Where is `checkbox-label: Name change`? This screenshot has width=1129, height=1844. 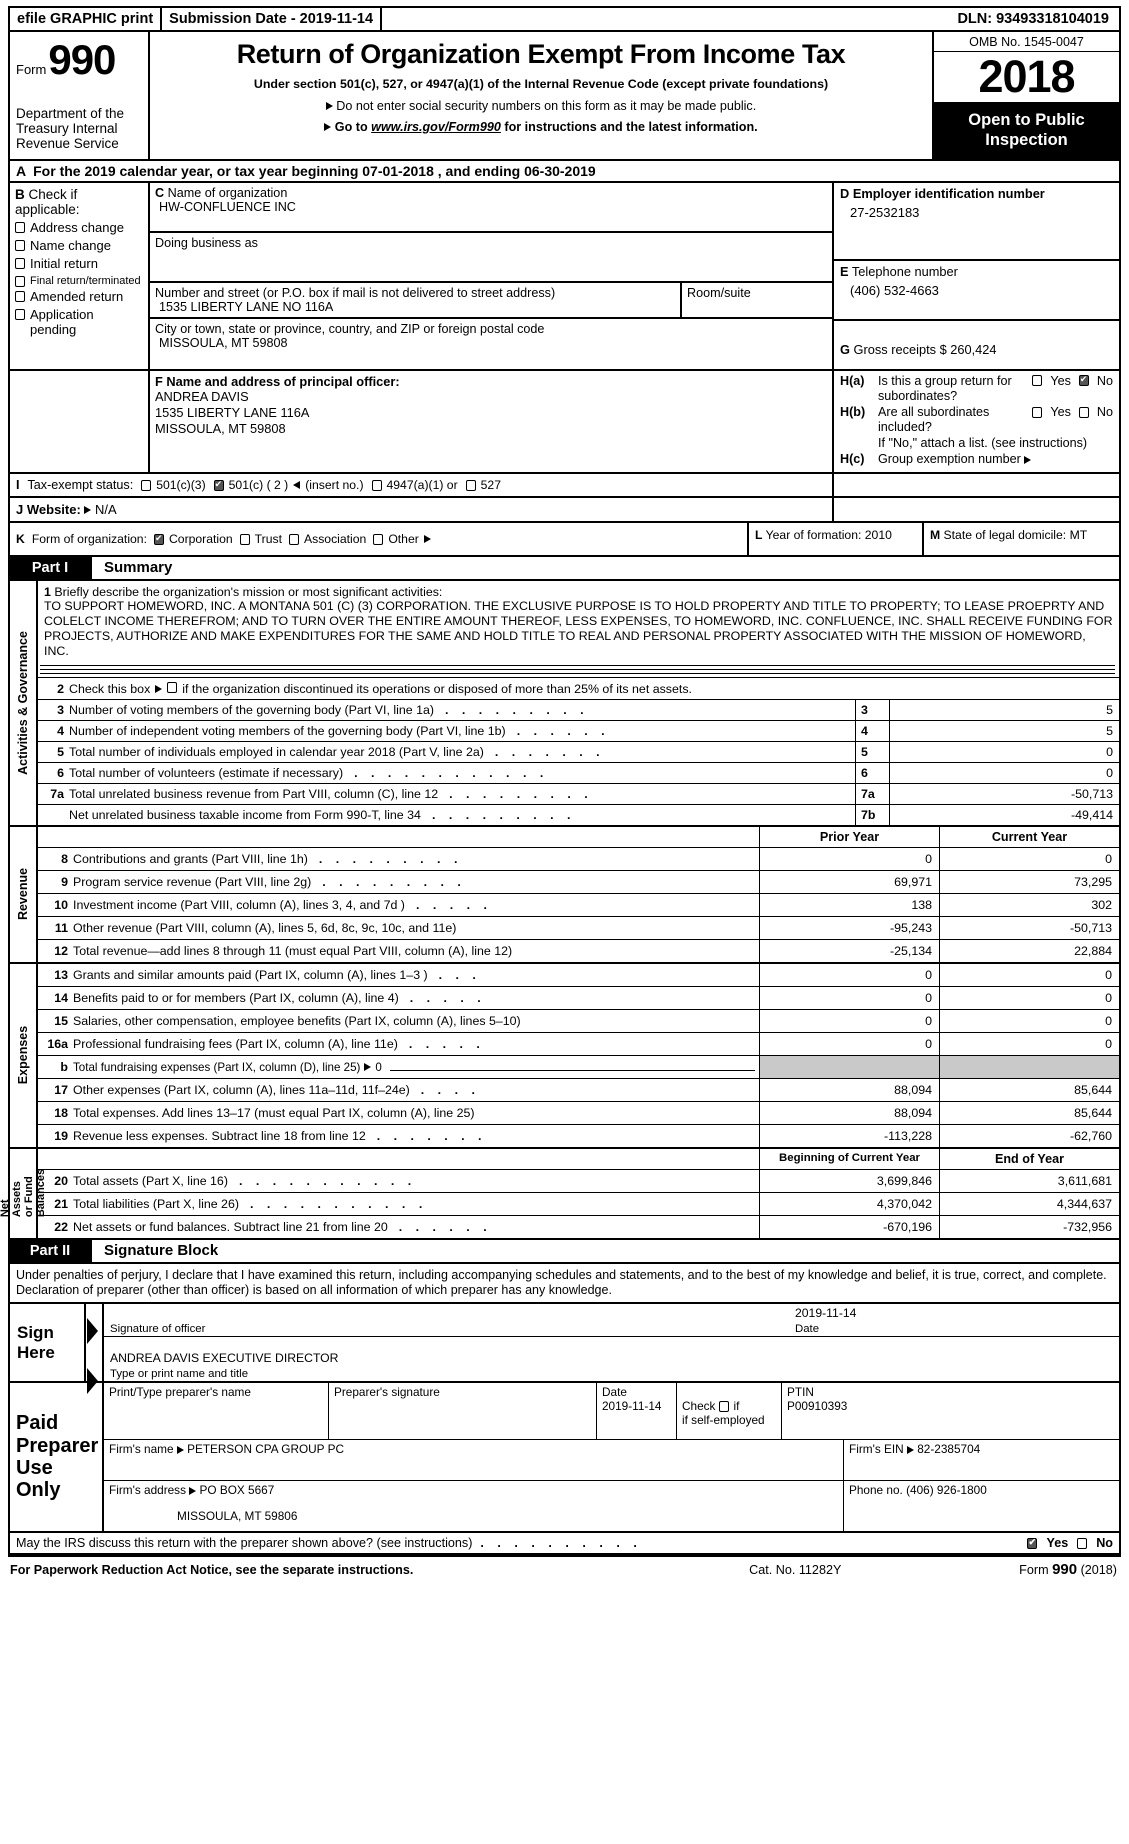 checkbox-label: Name change is located at coordinates (70, 245).